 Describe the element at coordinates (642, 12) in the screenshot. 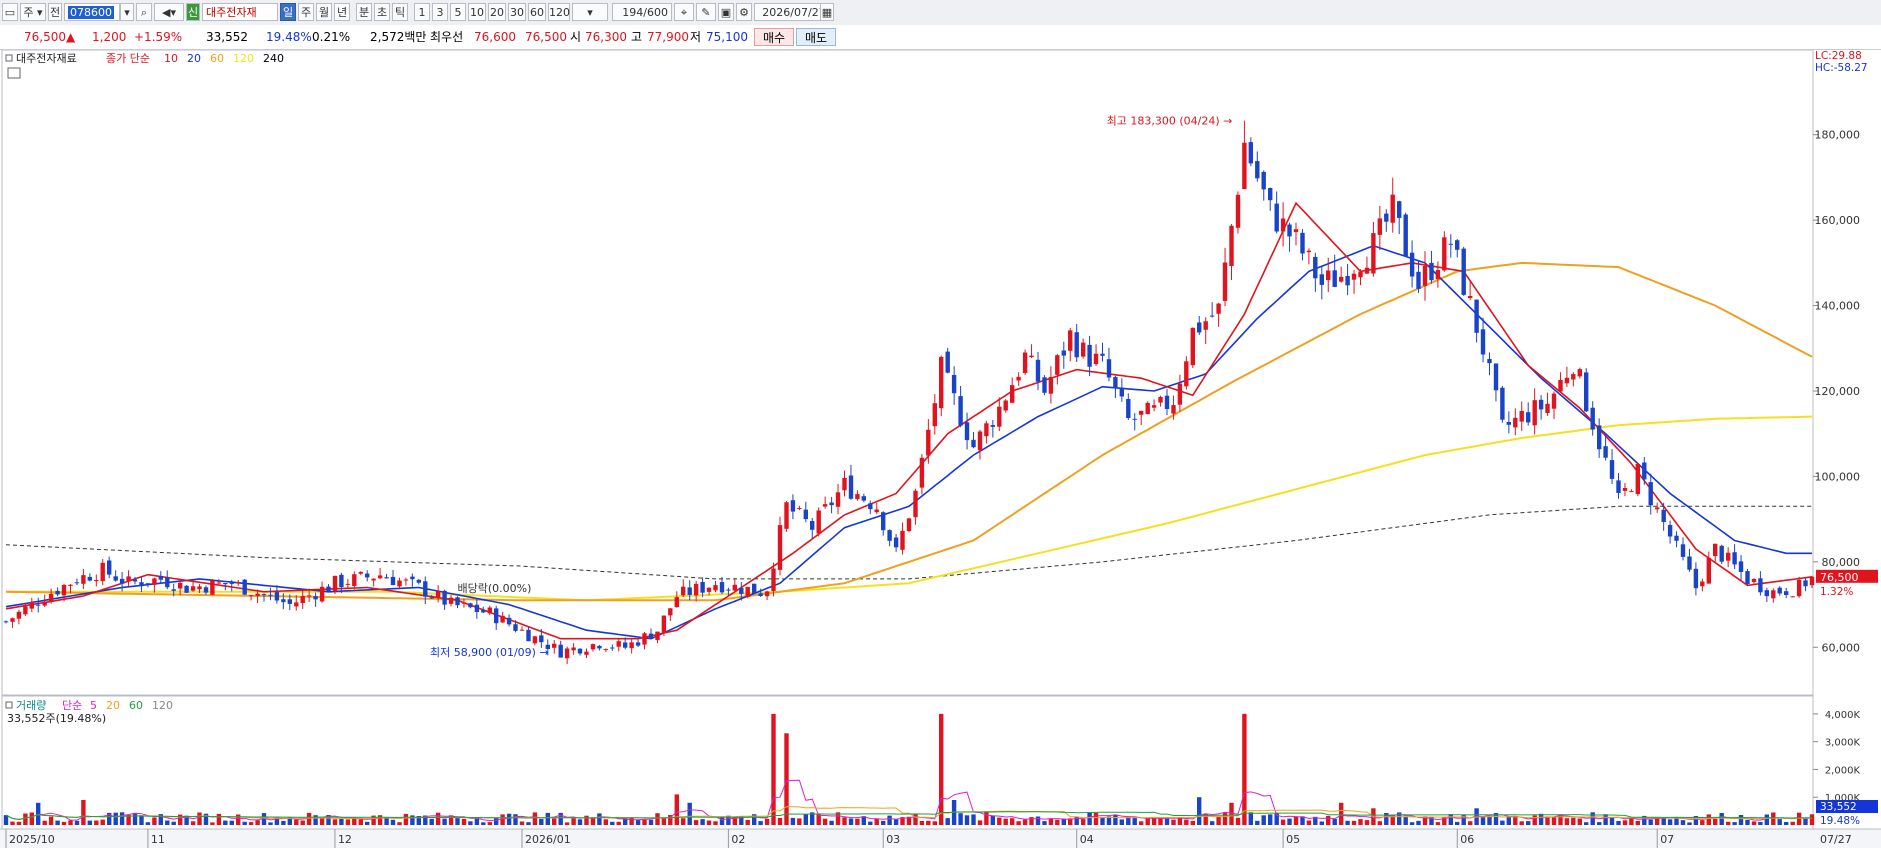

I see `count-field: 194/600` at that location.